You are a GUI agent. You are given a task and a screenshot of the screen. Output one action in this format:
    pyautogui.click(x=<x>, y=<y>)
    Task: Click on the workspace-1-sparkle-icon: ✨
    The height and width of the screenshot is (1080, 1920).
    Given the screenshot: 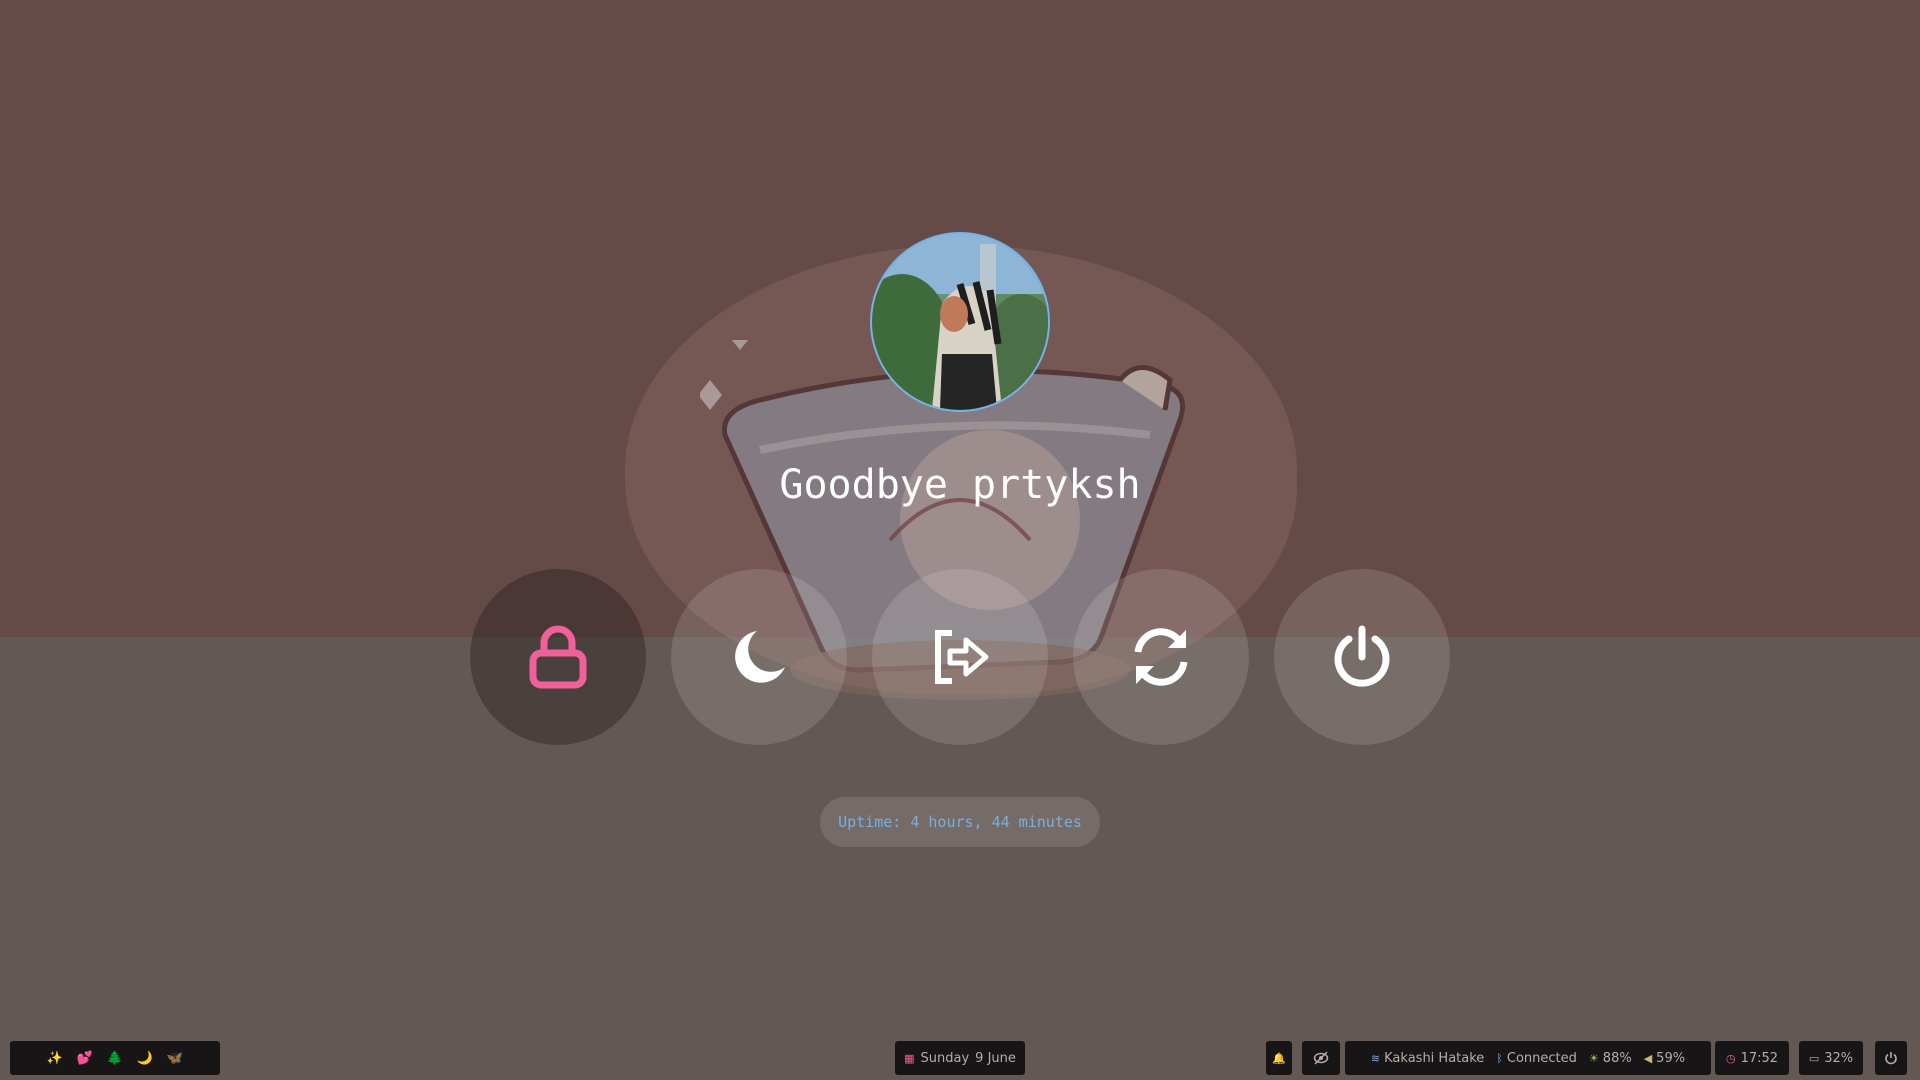 What is the action you would take?
    pyautogui.click(x=55, y=1058)
    